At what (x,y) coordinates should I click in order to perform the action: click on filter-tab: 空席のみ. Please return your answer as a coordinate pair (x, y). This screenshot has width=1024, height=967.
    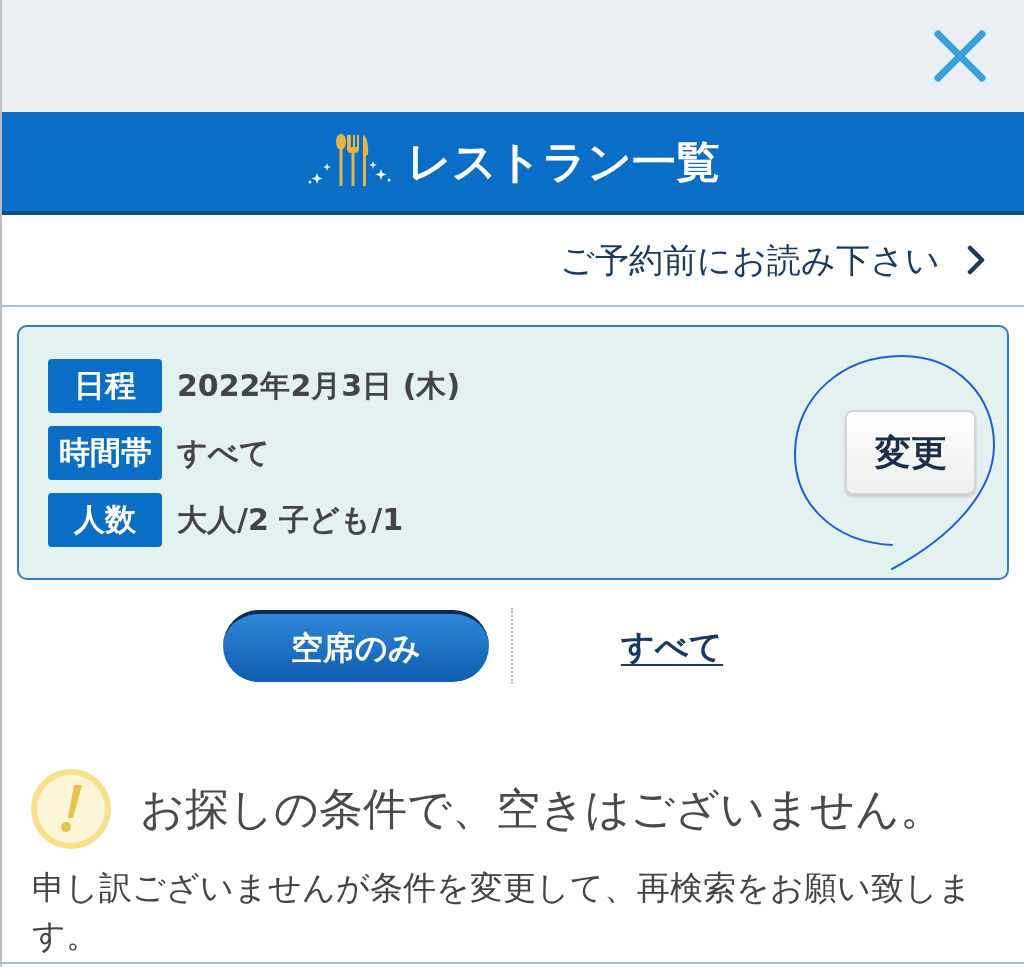
    Looking at the image, I should click on (356, 646).